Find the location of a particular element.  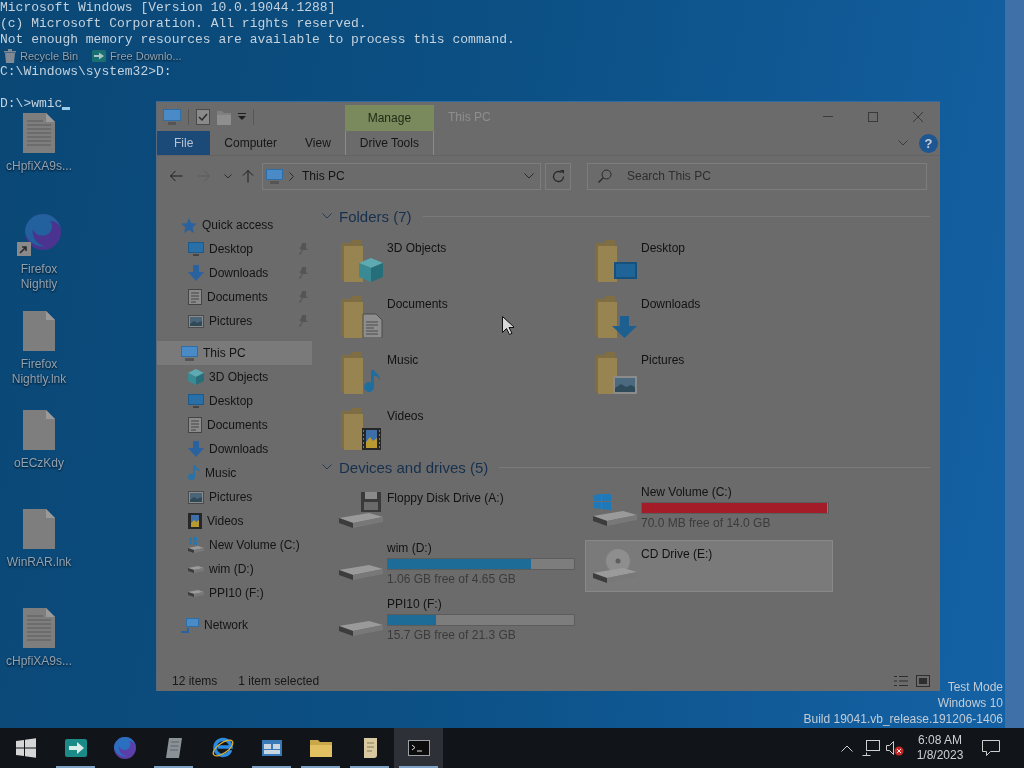

console-text: Microsoft Windows [Version 10.0.19044.1288] is located at coordinates (168, 8).